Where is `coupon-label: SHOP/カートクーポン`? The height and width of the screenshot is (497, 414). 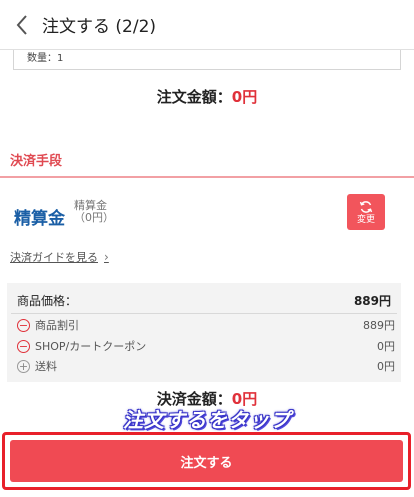 coupon-label: SHOP/カートクーポン is located at coordinates (91, 346).